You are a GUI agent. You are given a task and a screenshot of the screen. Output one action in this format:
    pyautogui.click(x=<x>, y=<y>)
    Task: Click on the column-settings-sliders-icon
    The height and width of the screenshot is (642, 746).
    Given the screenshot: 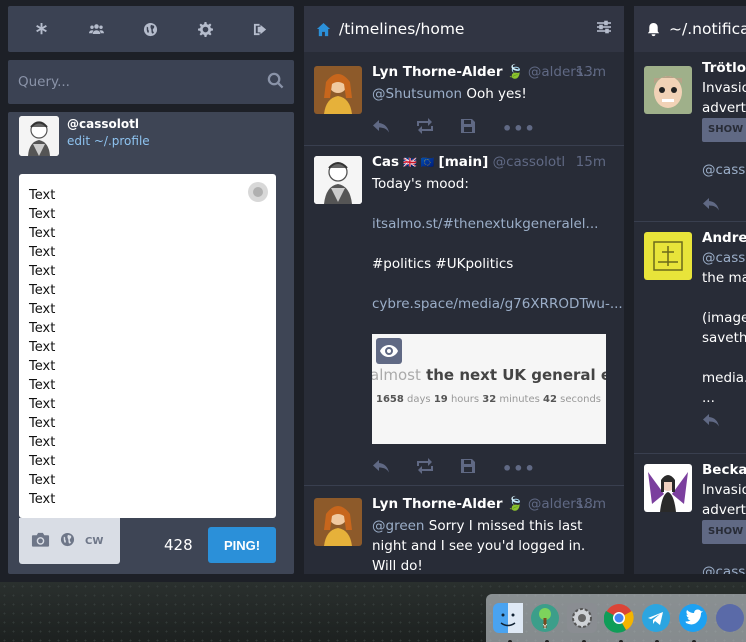 What is the action you would take?
    pyautogui.click(x=604, y=29)
    